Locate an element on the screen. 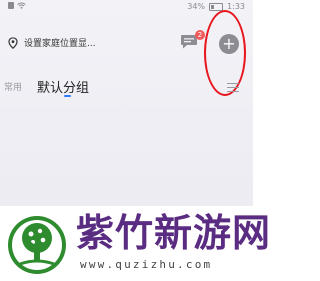 The image size is (320, 281). tab-default-group: 默认分组 is located at coordinates (63, 86).